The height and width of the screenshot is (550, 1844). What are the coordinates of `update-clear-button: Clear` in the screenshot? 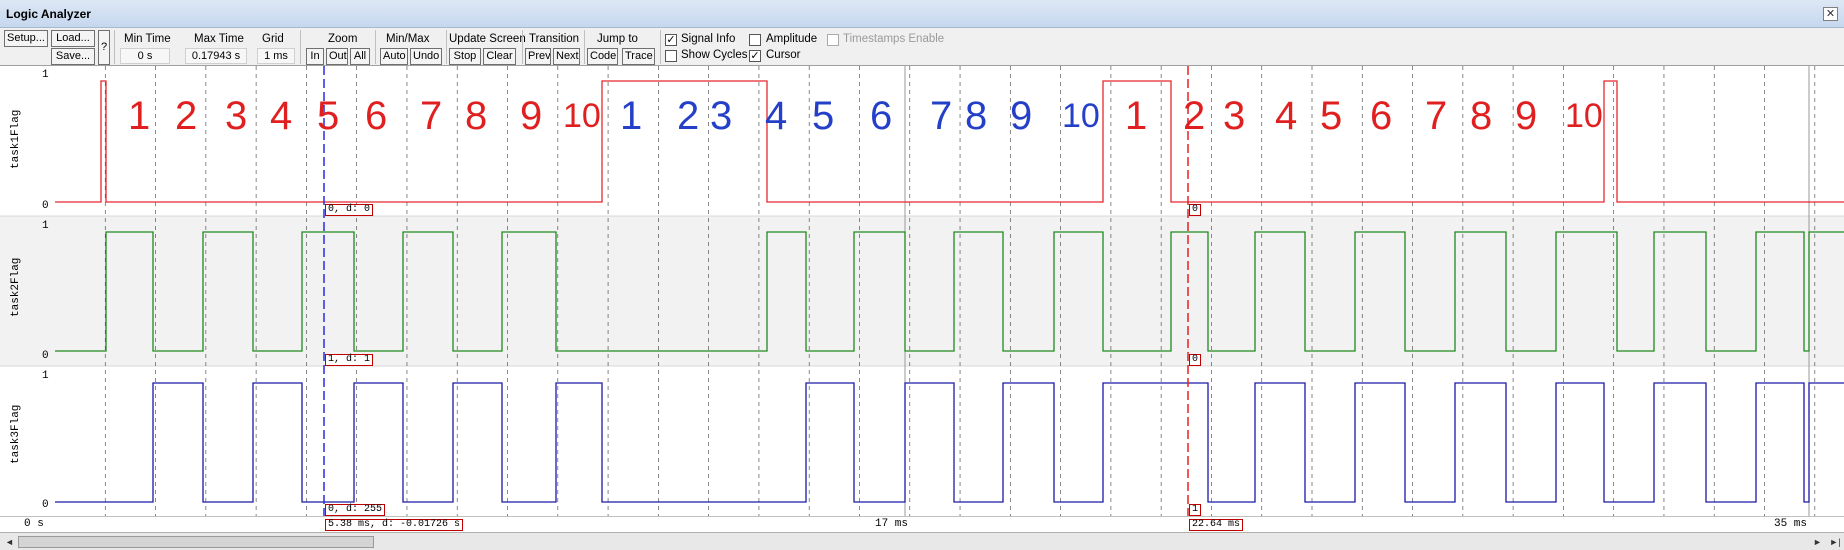 It's located at (499, 56).